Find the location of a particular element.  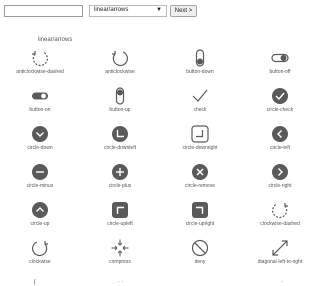

icon-tile-circle-remove: circle-remove is located at coordinates (200, 175).